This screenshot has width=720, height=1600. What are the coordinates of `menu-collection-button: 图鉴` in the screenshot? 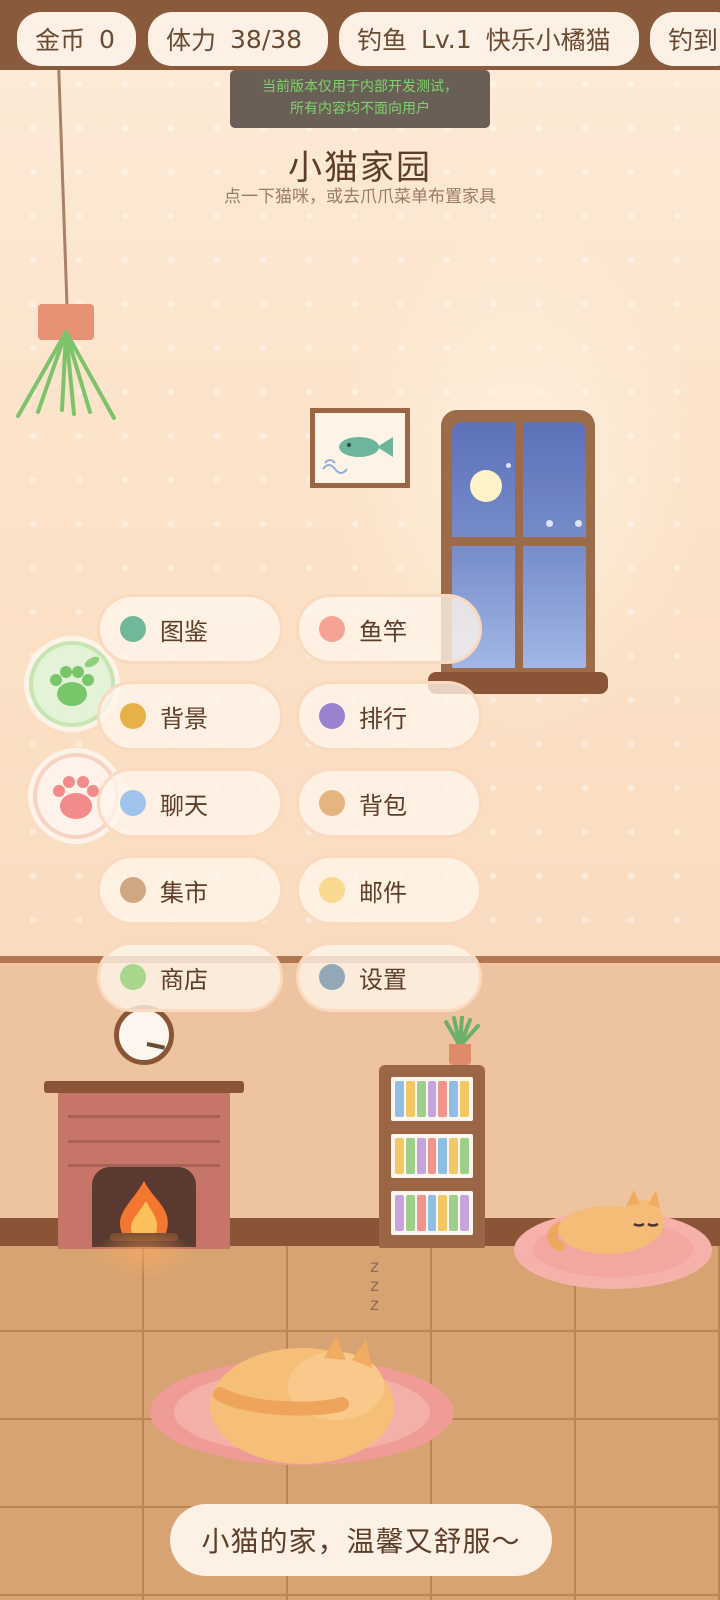 It's located at (190, 629).